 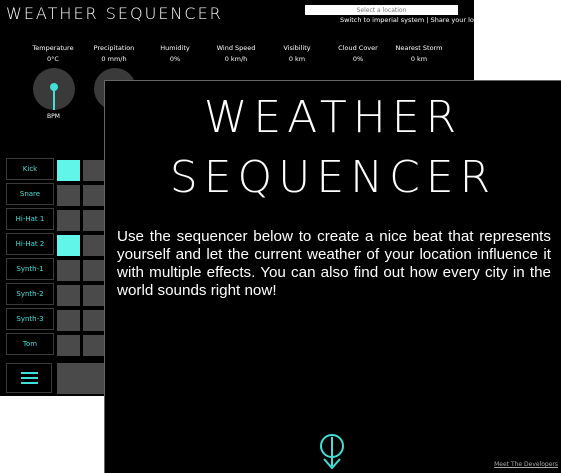 I want to click on menu-button, so click(x=29, y=378).